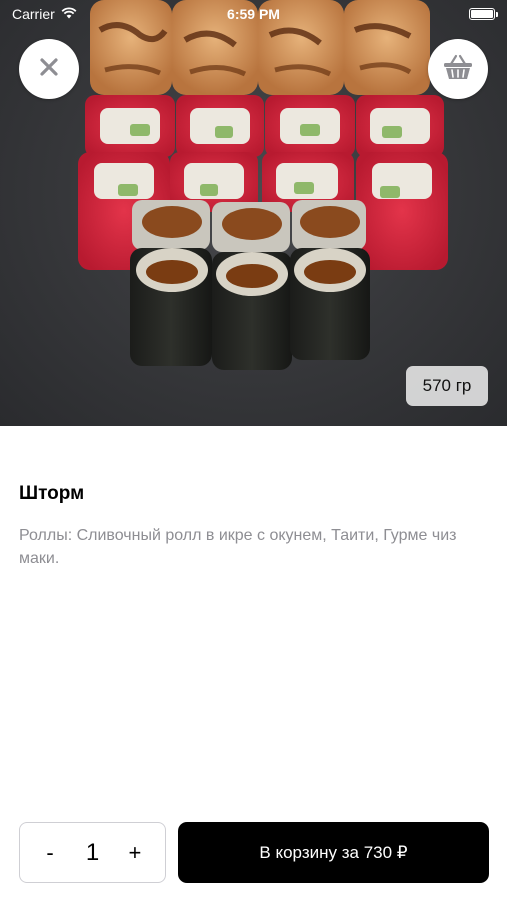  I want to click on quantity-value: 1, so click(92, 852).